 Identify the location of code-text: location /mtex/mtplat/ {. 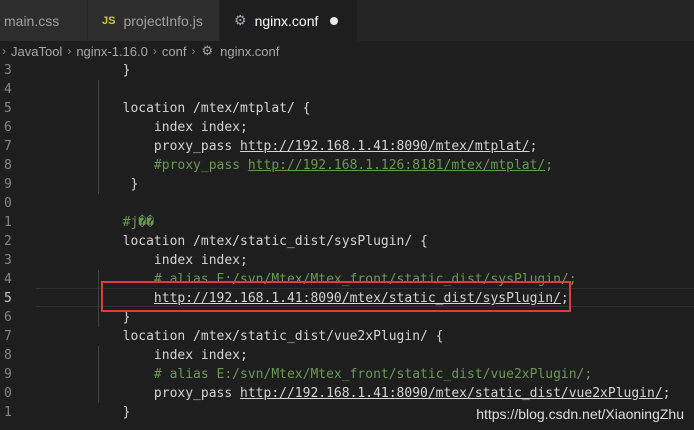
(185, 108).